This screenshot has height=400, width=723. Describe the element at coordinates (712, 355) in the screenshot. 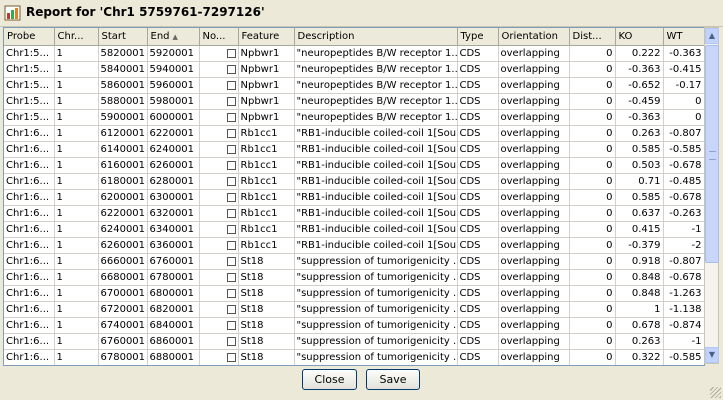

I see `scroll-down-button: ▼` at that location.